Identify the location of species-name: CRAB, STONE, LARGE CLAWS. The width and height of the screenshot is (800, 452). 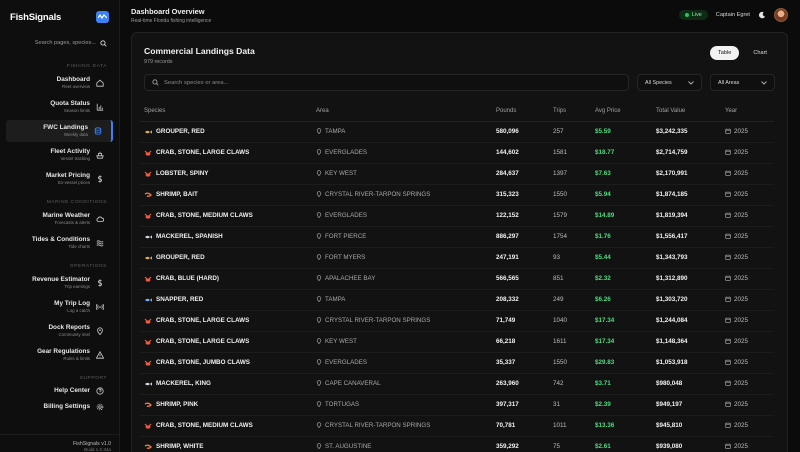
(203, 341).